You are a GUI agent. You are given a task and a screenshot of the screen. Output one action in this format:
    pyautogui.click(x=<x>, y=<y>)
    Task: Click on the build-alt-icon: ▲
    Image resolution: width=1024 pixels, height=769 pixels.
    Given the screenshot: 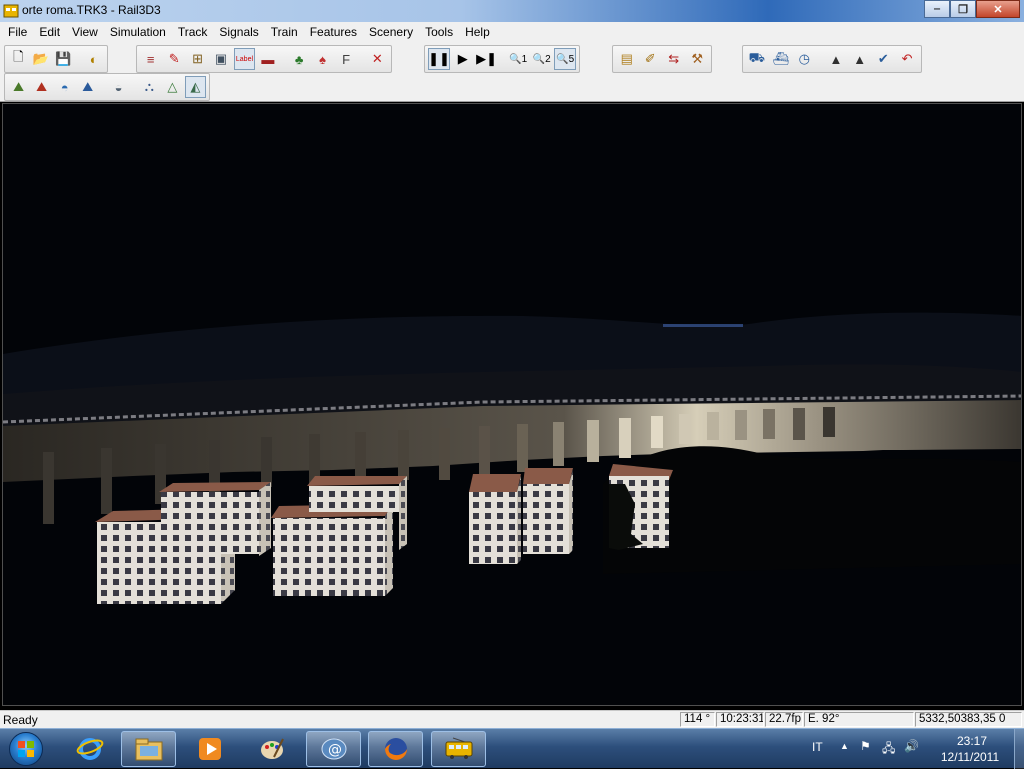 What is the action you would take?
    pyautogui.click(x=860, y=59)
    